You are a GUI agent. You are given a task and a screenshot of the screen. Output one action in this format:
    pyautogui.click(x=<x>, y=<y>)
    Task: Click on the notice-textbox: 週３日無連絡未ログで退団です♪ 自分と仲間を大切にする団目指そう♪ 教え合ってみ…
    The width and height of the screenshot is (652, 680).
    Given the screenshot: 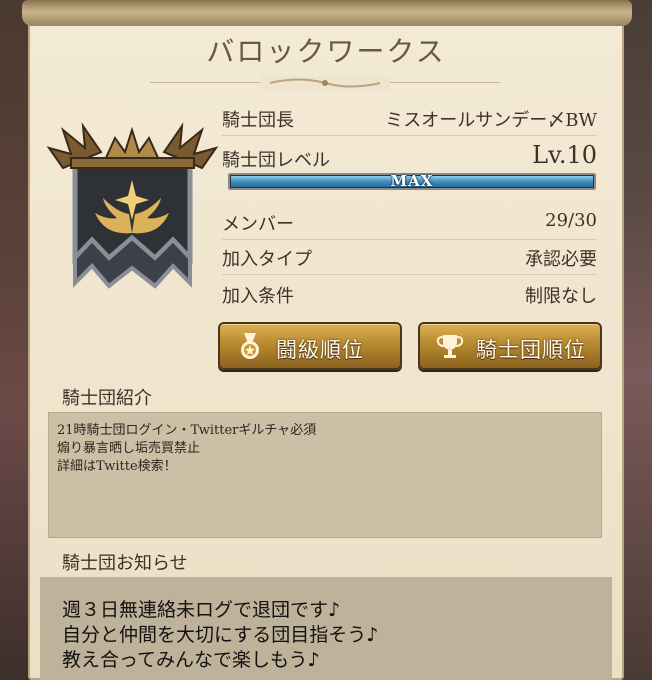 What is the action you would take?
    pyautogui.click(x=326, y=628)
    